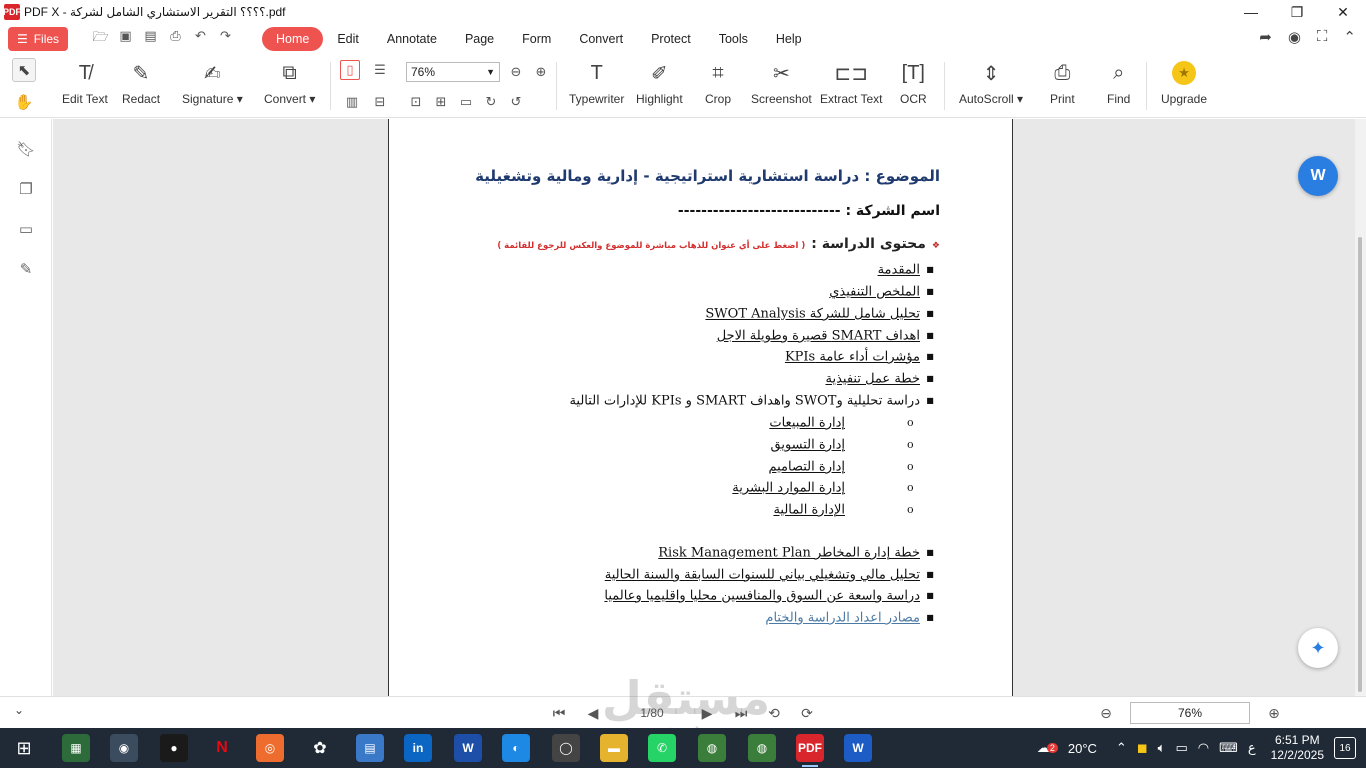  What do you see at coordinates (175, 39) in the screenshot?
I see `print-icon: ⎙` at bounding box center [175, 39].